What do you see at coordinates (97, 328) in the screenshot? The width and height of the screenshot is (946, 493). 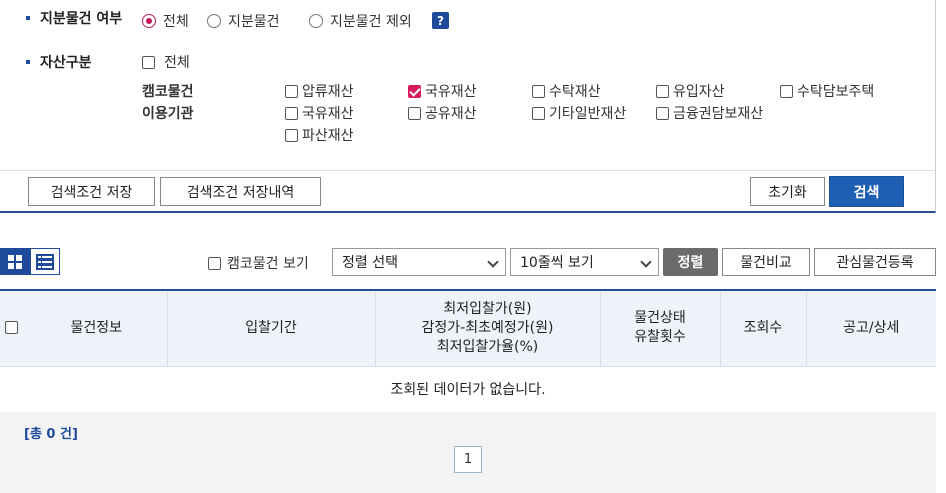 I see `col-item-info: 물건정보` at bounding box center [97, 328].